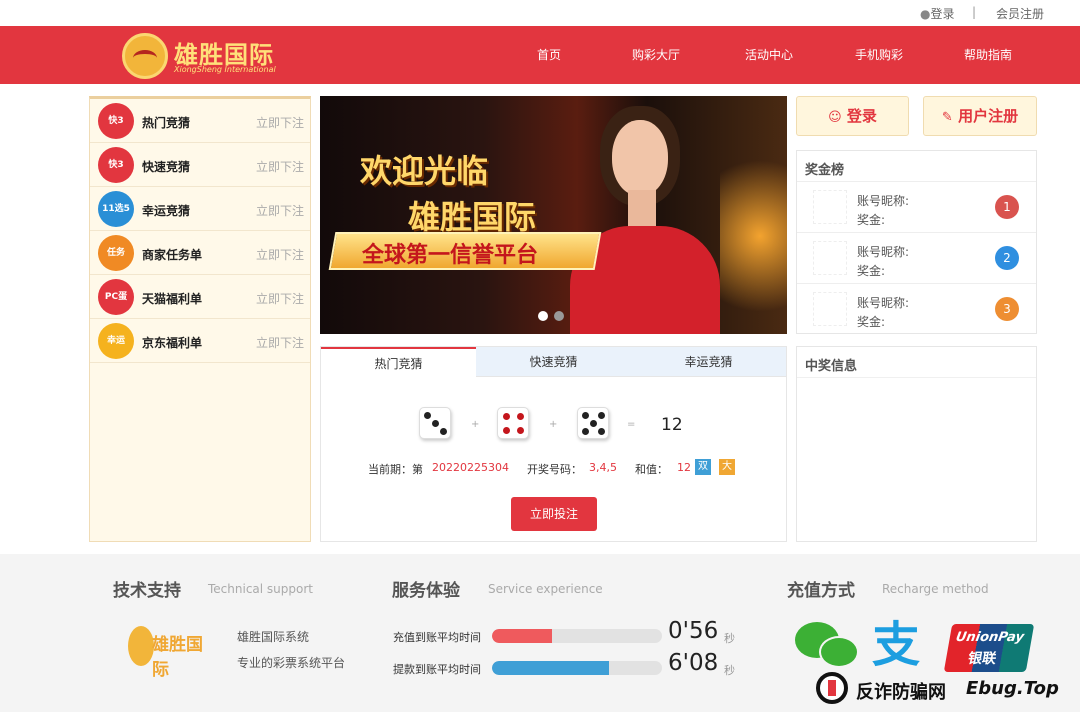  I want to click on top-register-link: 会员注册, so click(1020, 13).